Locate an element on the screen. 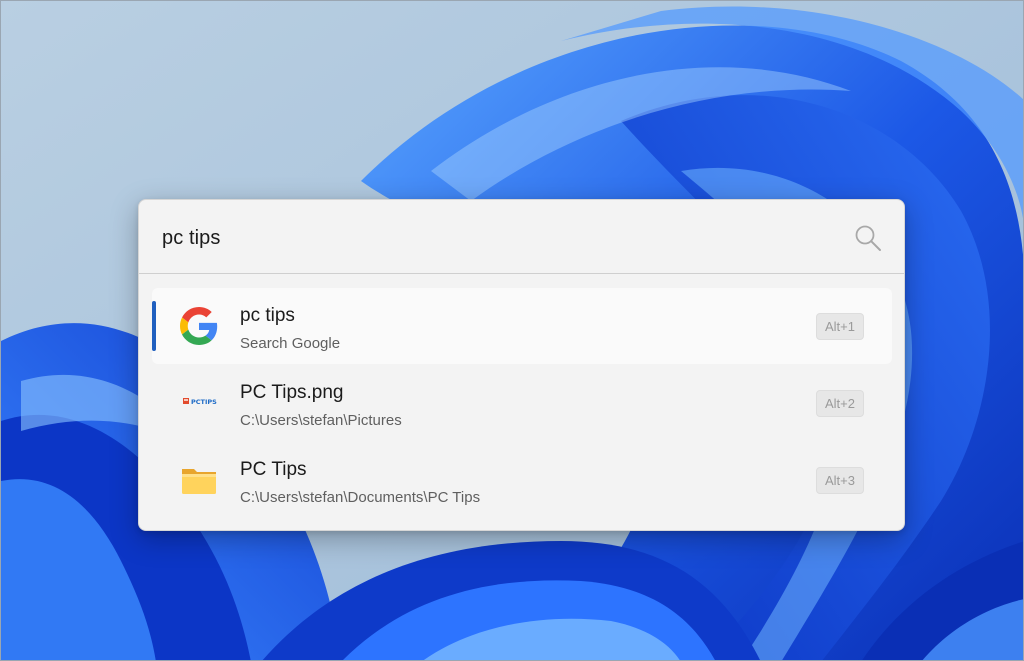 The width and height of the screenshot is (1024, 661). result-title: PC Tips is located at coordinates (273, 469).